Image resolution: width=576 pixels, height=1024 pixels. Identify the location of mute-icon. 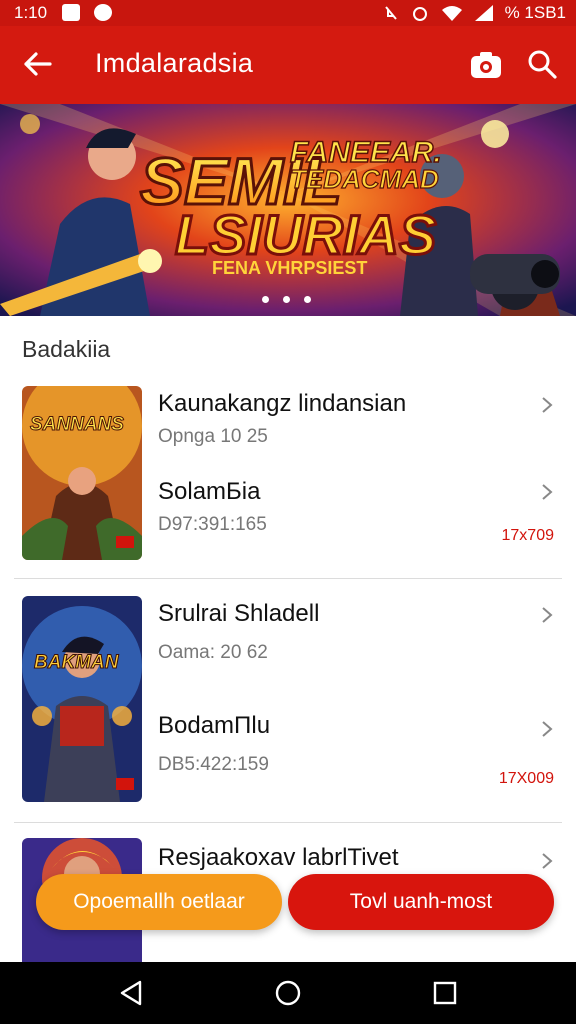
(390, 13).